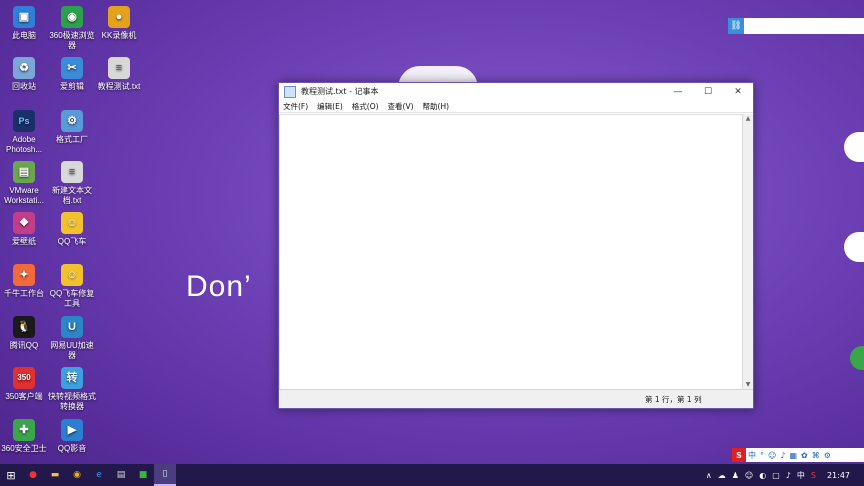  Describe the element at coordinates (72, 286) in the screenshot. I see `desktop-icon-qq-speed-repair: ☺ QQ飞车修复工具` at that location.